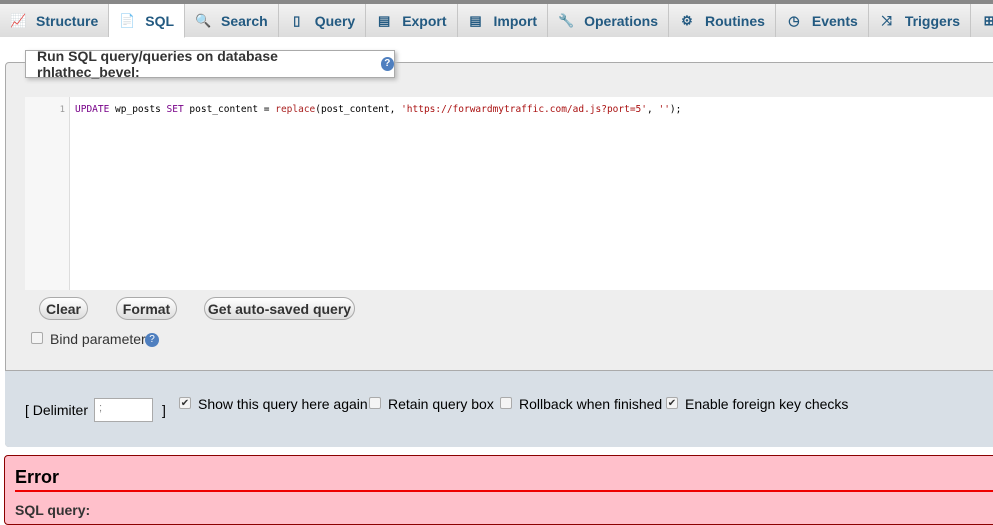 This screenshot has width=993, height=525. I want to click on tab-label: Query, so click(335, 20).